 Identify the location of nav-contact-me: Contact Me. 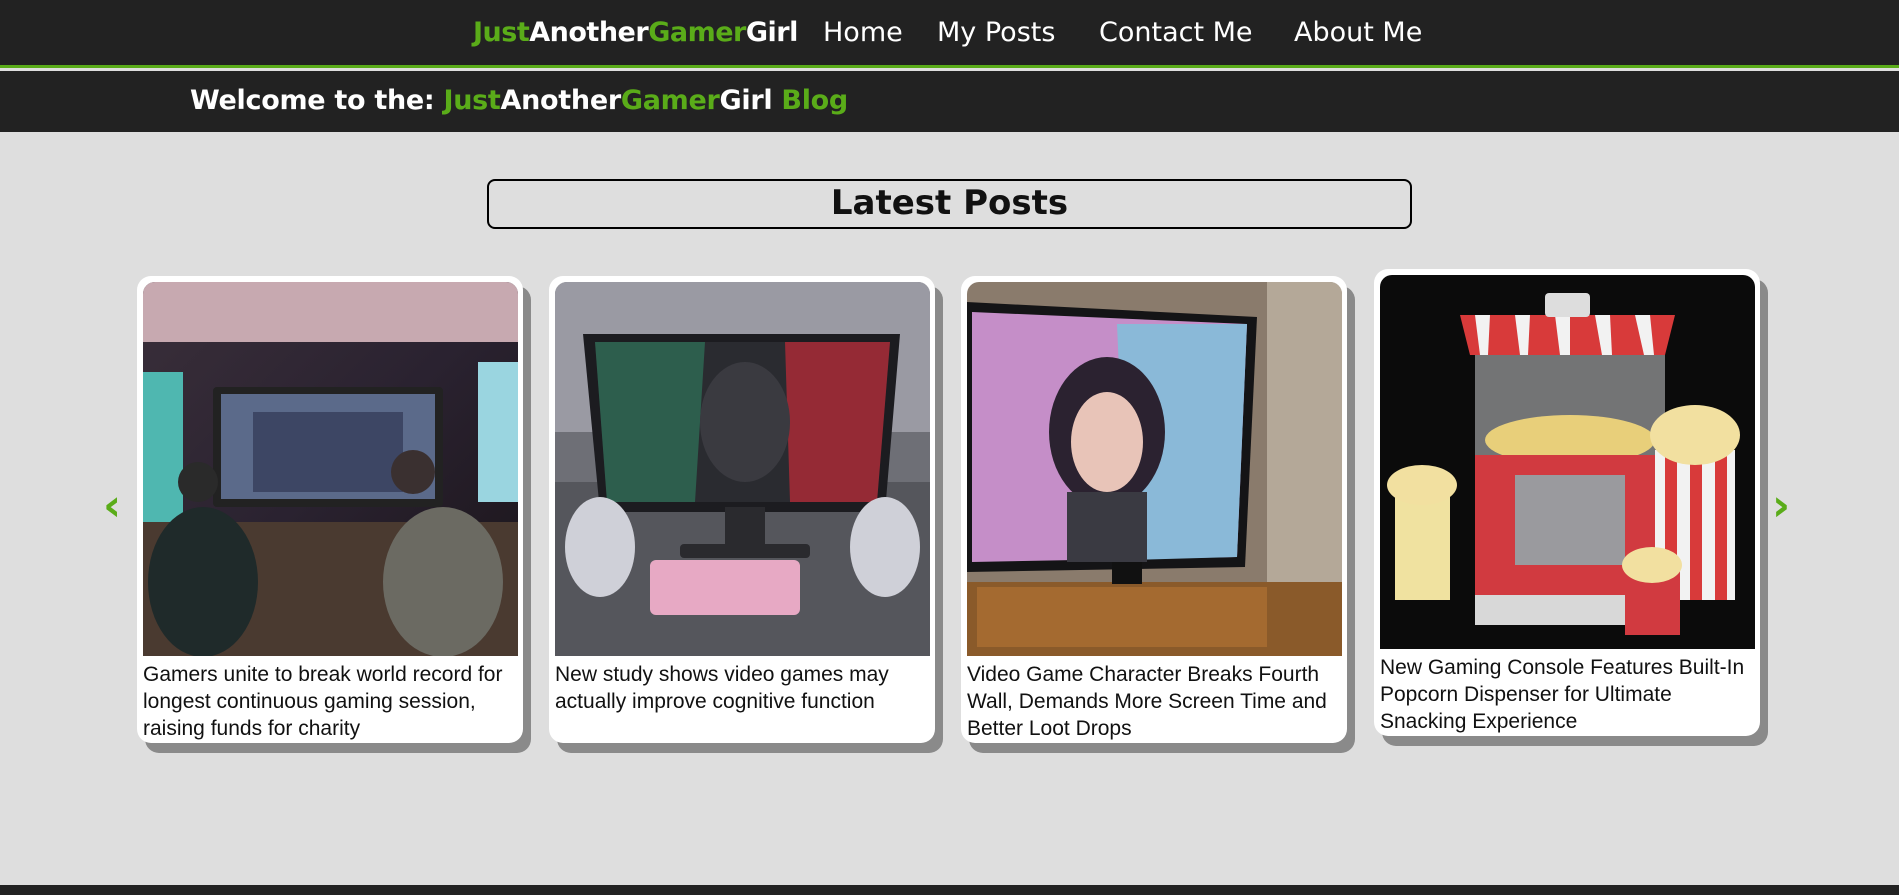
(1176, 32).